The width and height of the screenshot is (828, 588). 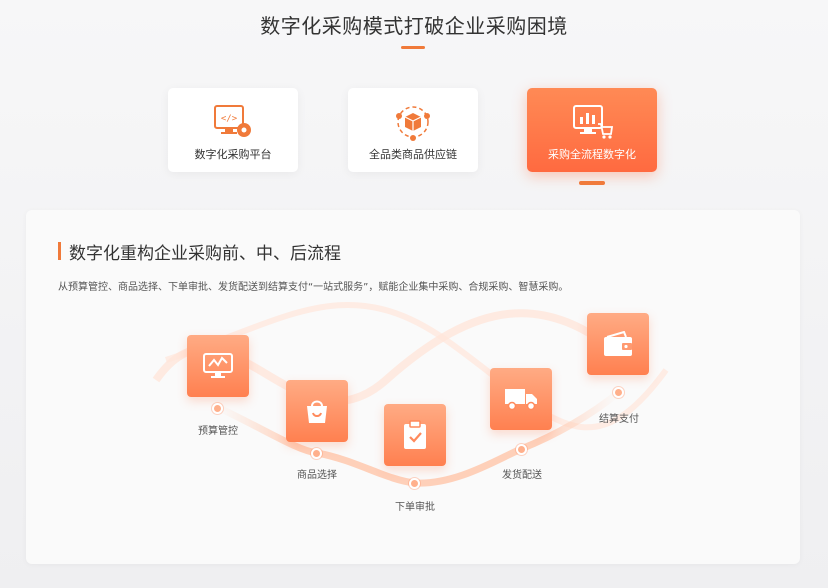 I want to click on tab-label: 全品类商品供应链, so click(x=413, y=154).